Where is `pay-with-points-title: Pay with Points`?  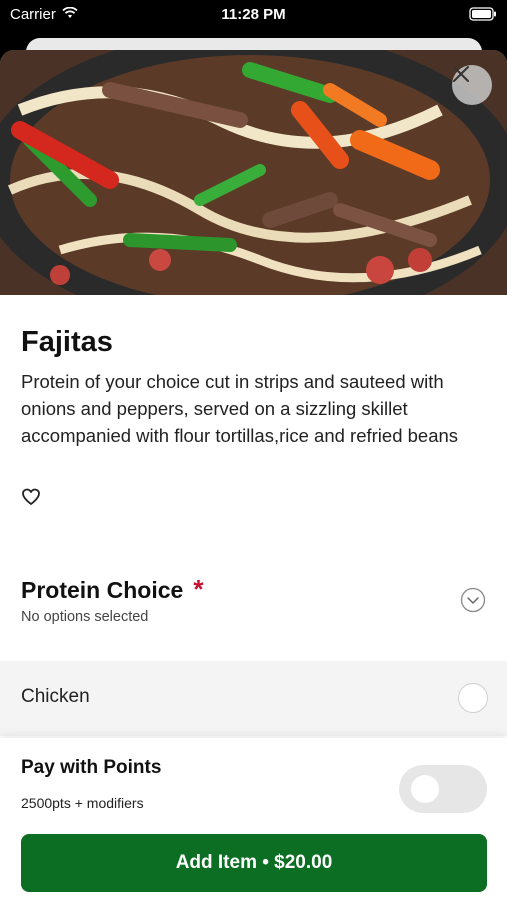
pay-with-points-title: Pay with Points is located at coordinates (91, 767).